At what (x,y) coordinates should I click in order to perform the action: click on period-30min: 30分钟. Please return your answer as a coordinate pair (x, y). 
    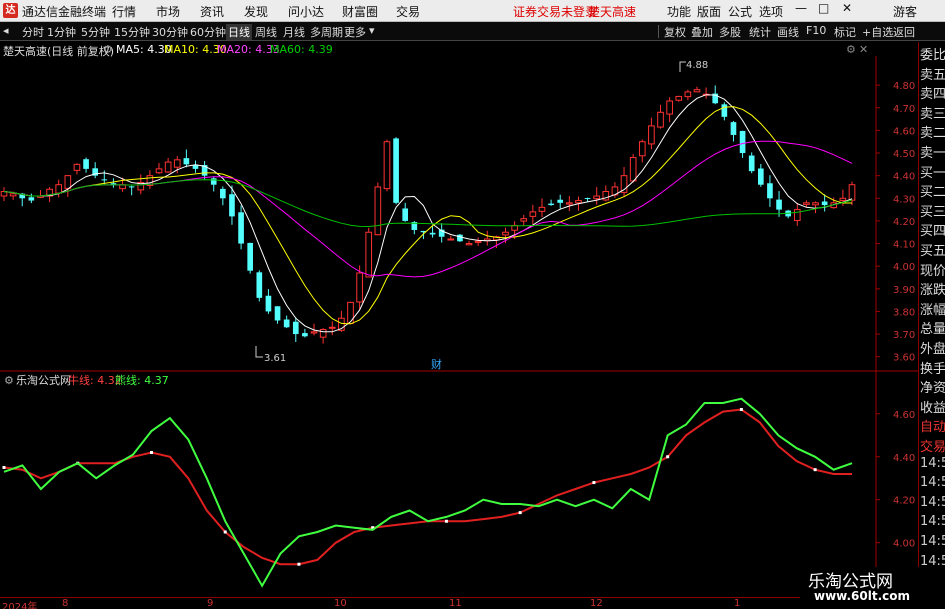
    Looking at the image, I should click on (170, 32).